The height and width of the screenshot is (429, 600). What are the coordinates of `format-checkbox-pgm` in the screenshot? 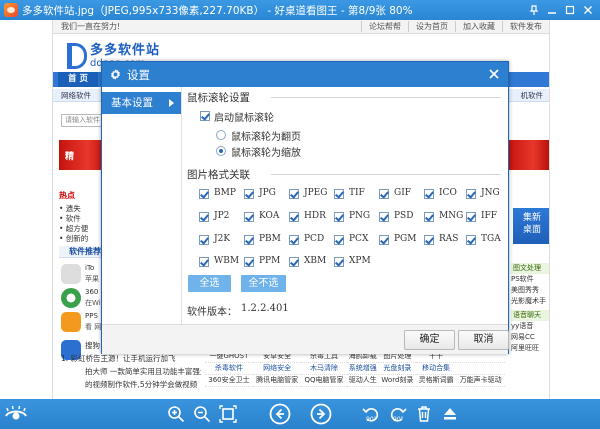 It's located at (384, 240).